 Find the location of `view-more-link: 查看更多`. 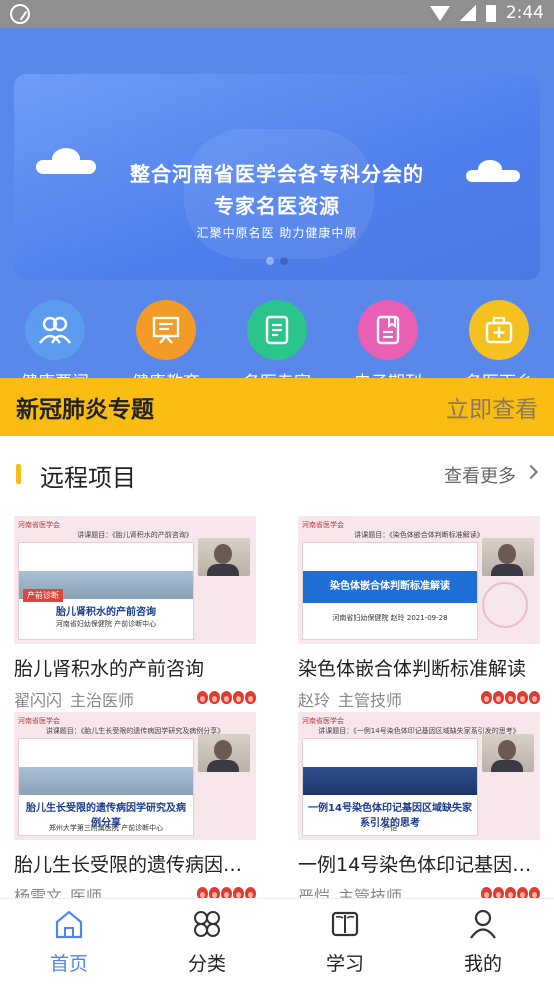

view-more-link: 查看更多 is located at coordinates (480, 475).